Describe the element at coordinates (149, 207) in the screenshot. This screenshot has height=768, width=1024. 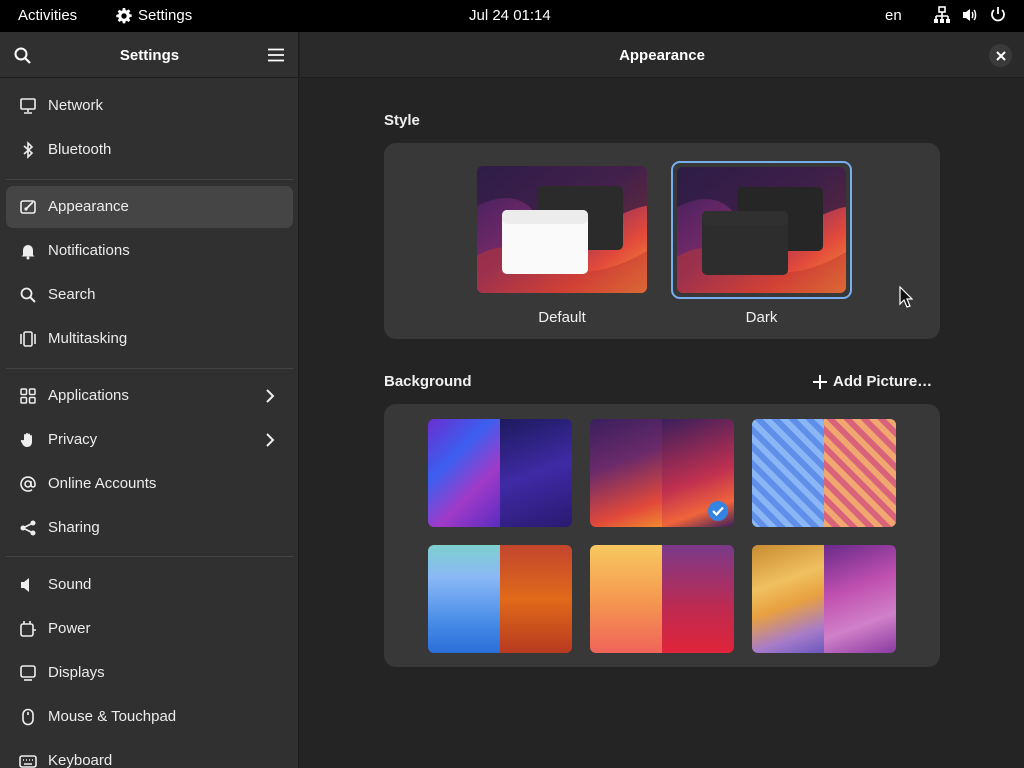
I see `sidebar-item-appearance: Appearance` at that location.